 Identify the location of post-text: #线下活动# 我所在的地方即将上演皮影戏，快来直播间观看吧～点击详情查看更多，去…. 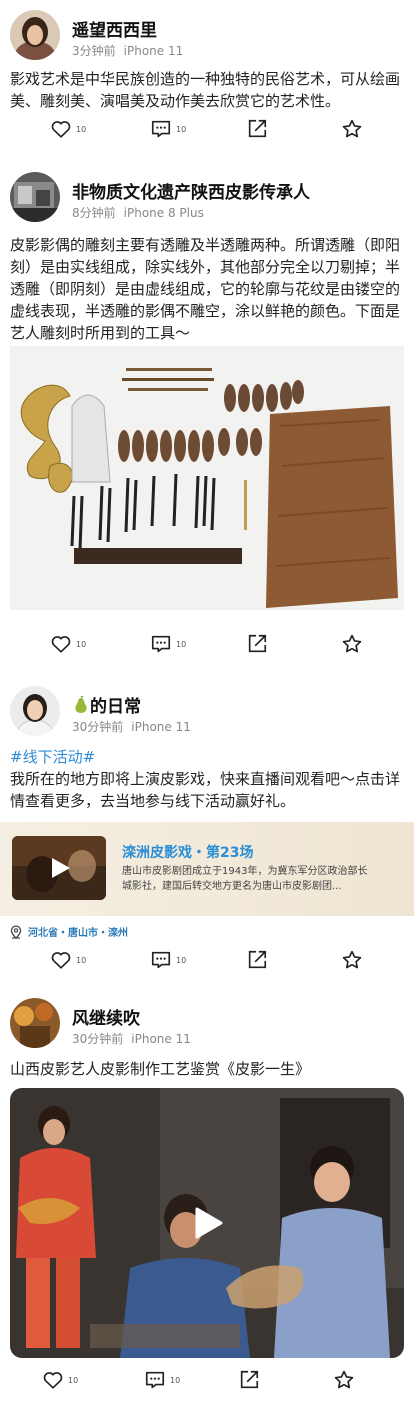
(208, 779).